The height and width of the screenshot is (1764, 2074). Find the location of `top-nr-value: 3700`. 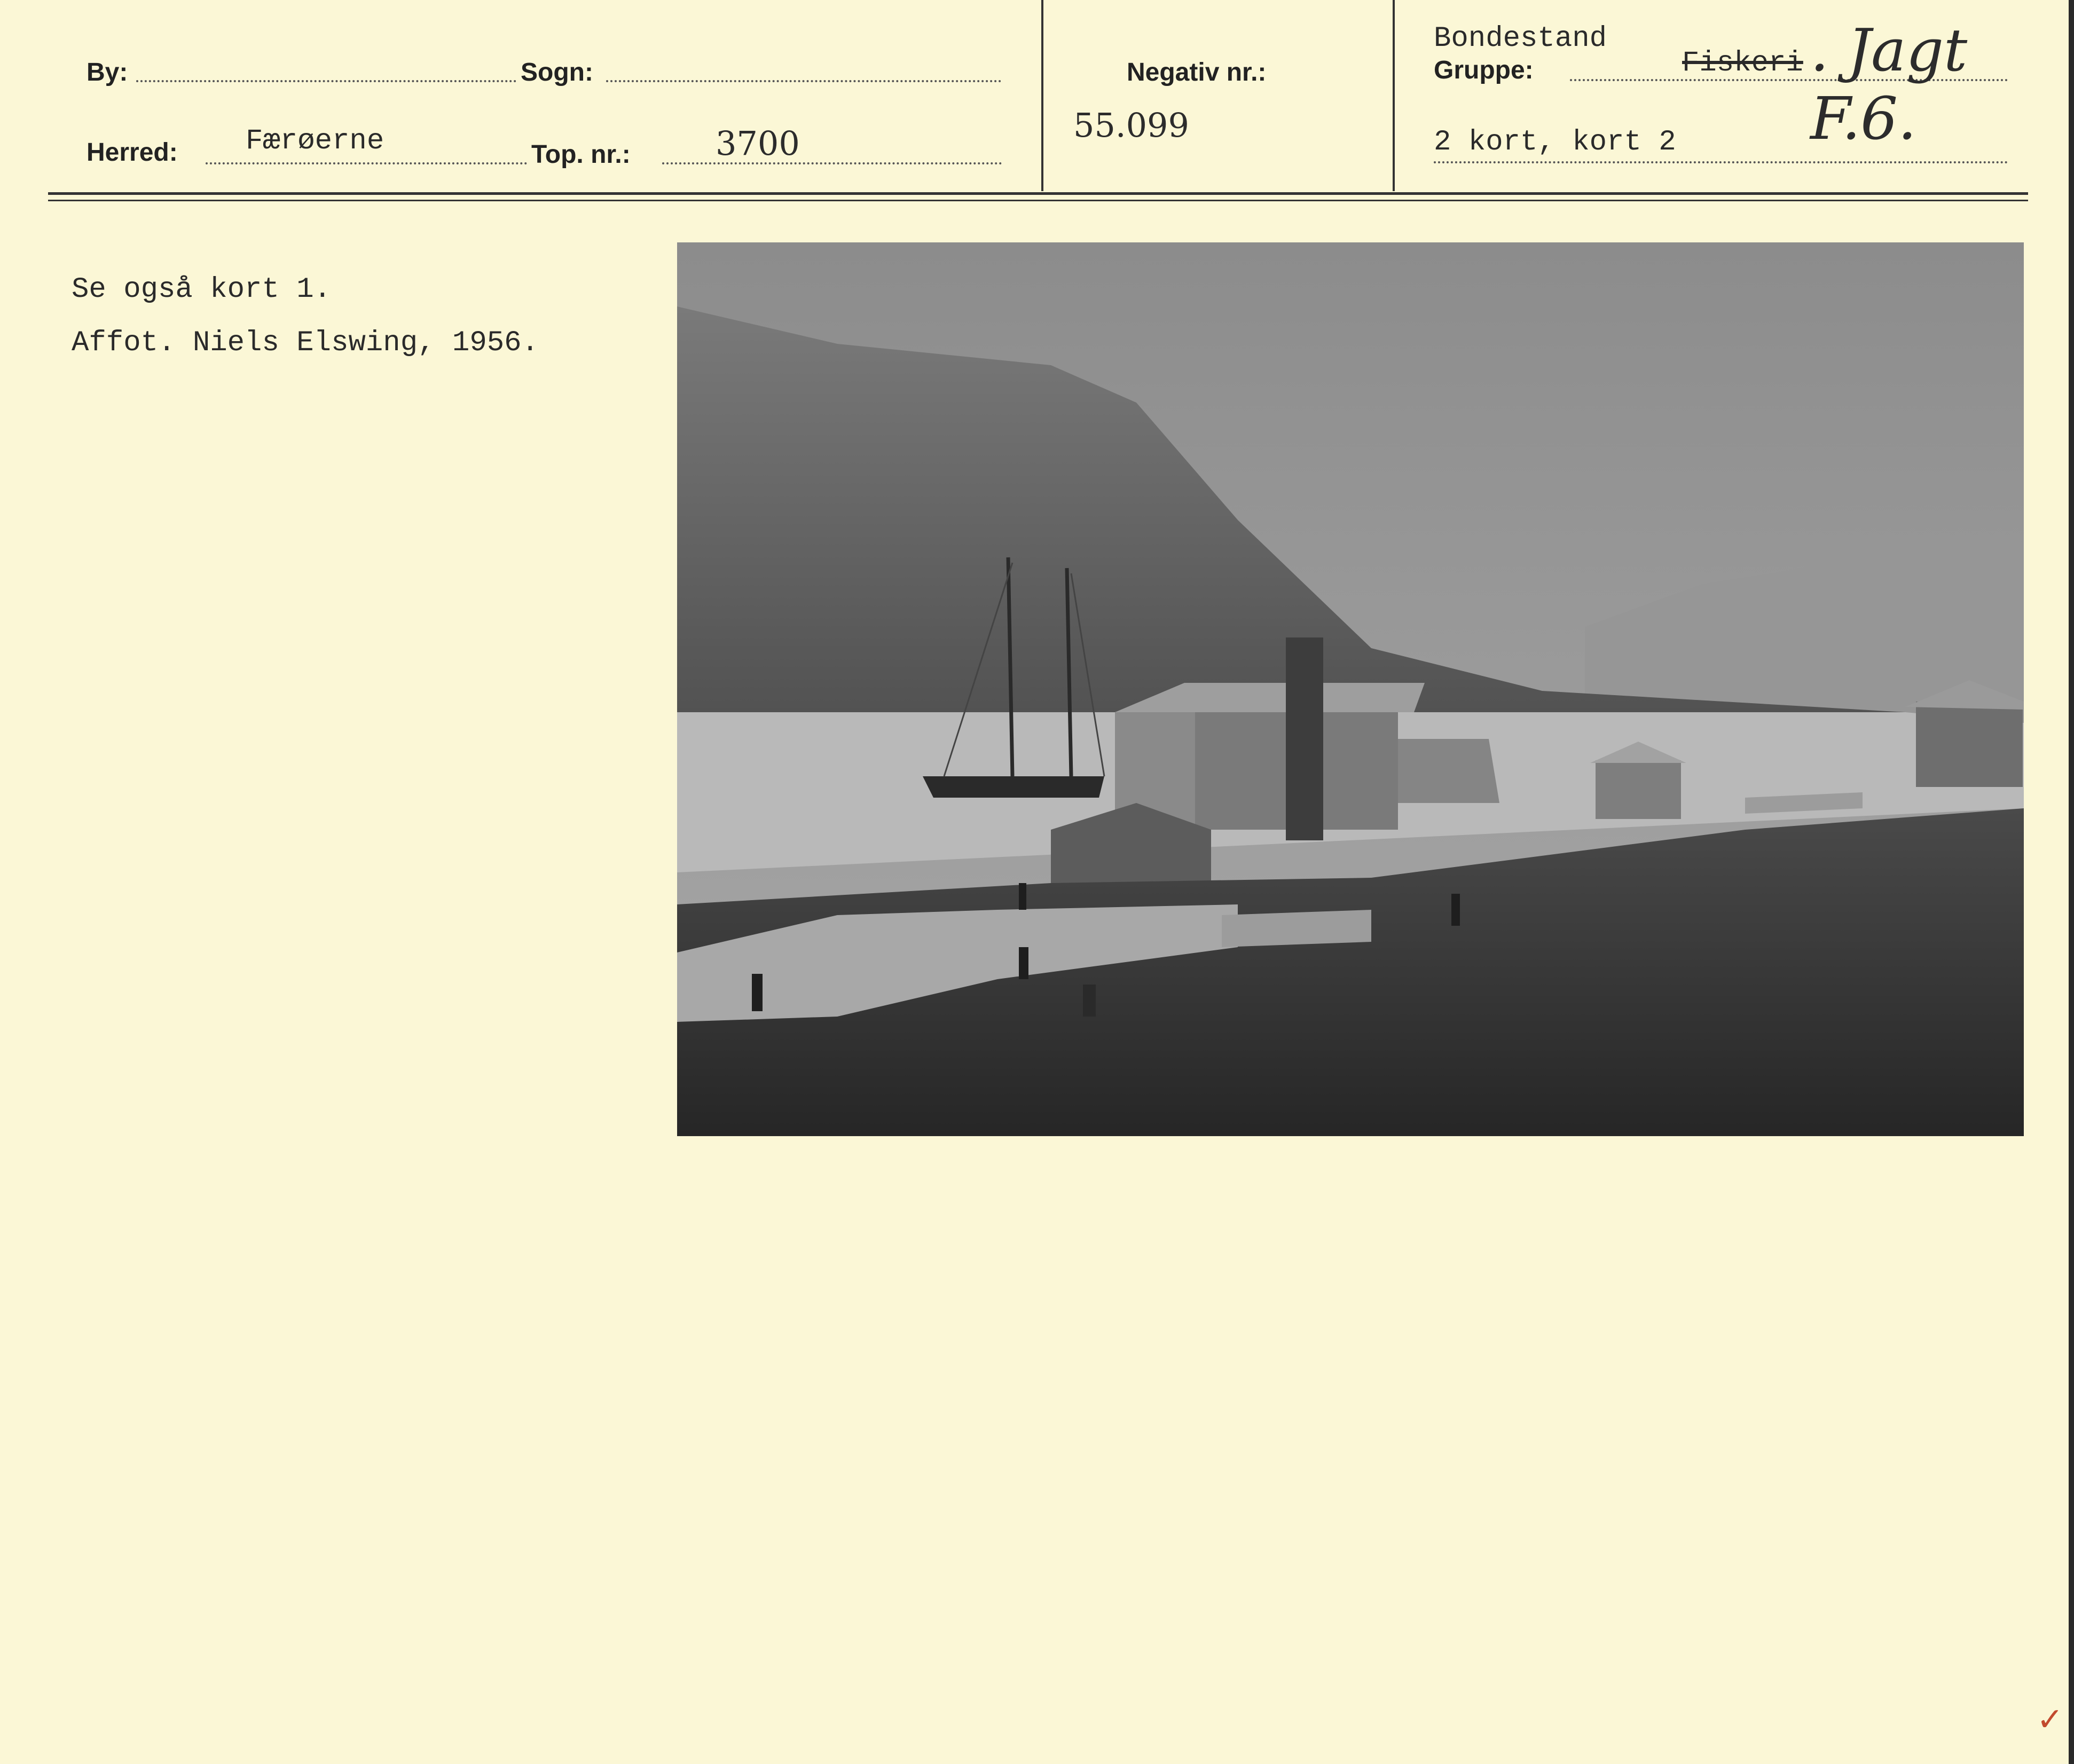

top-nr-value: 3700 is located at coordinates (758, 143).